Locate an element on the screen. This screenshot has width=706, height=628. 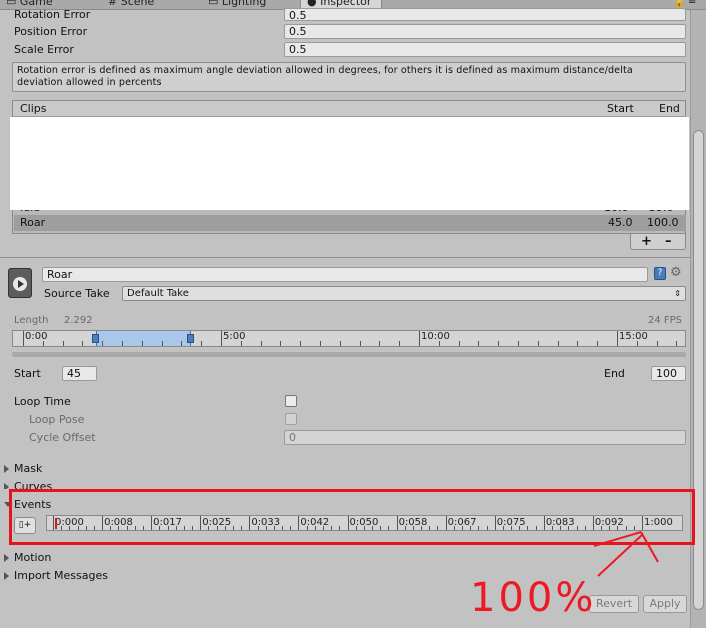
timeline-label-1: 5:00 is located at coordinates (234, 336).